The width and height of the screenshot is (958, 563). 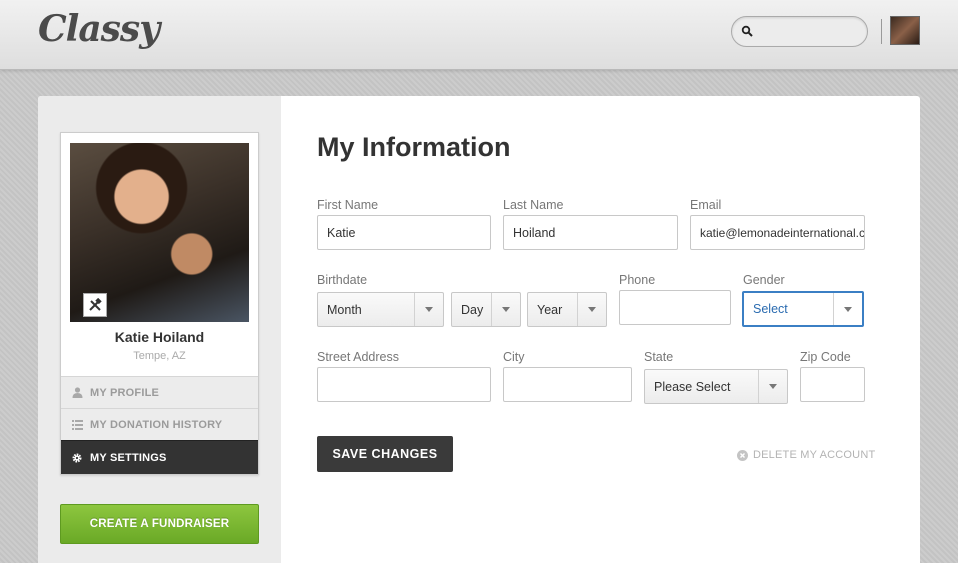 I want to click on last-name-label: Last Name, so click(x=533, y=205).